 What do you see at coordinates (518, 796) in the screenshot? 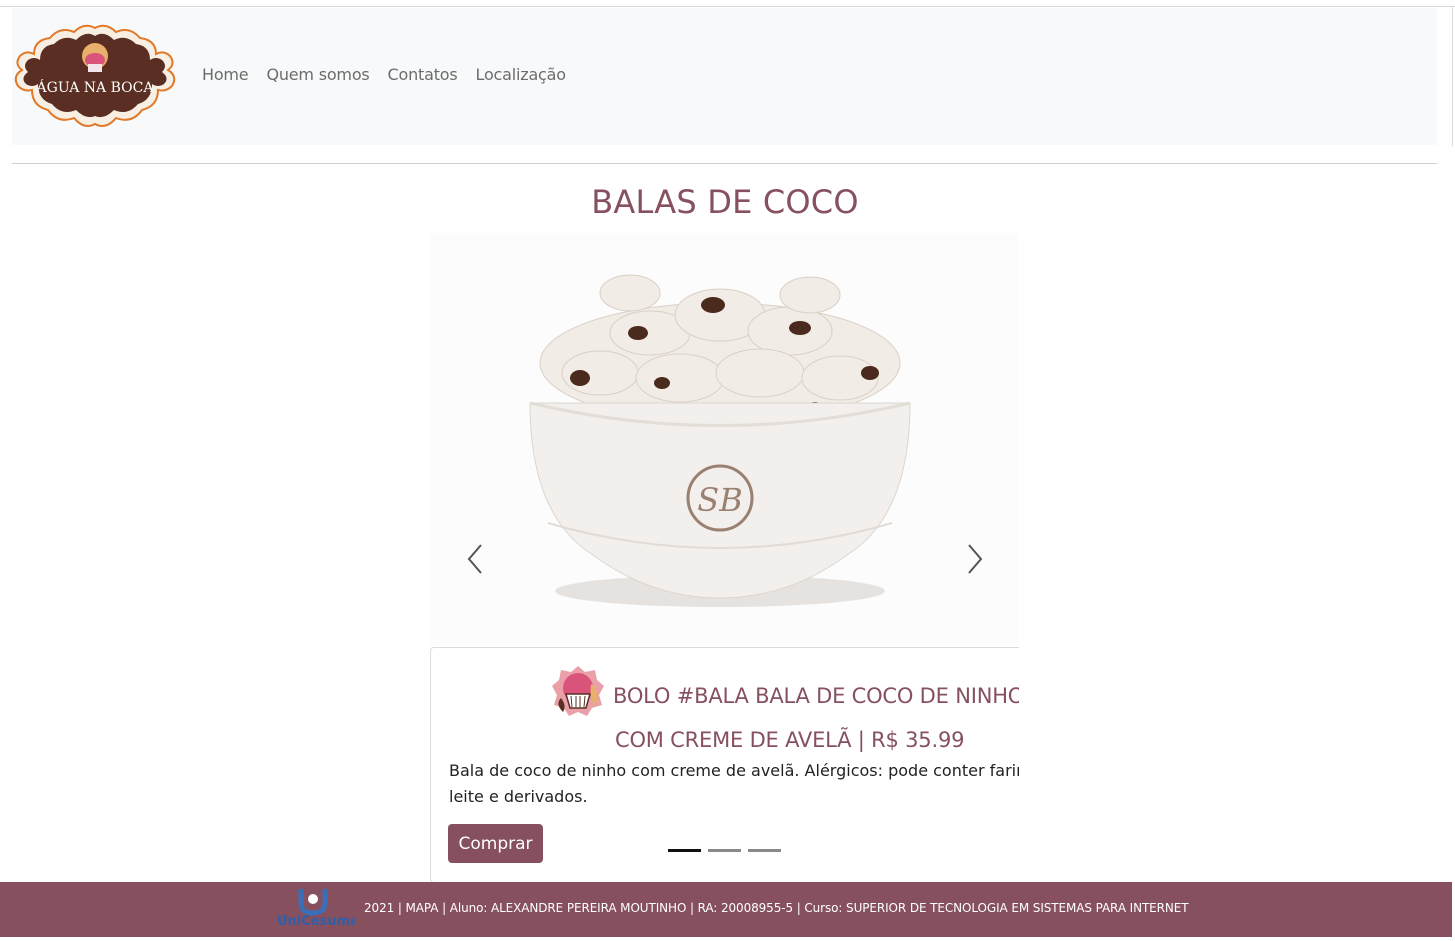
I see `card-text-line2: leite e derivados.` at bounding box center [518, 796].